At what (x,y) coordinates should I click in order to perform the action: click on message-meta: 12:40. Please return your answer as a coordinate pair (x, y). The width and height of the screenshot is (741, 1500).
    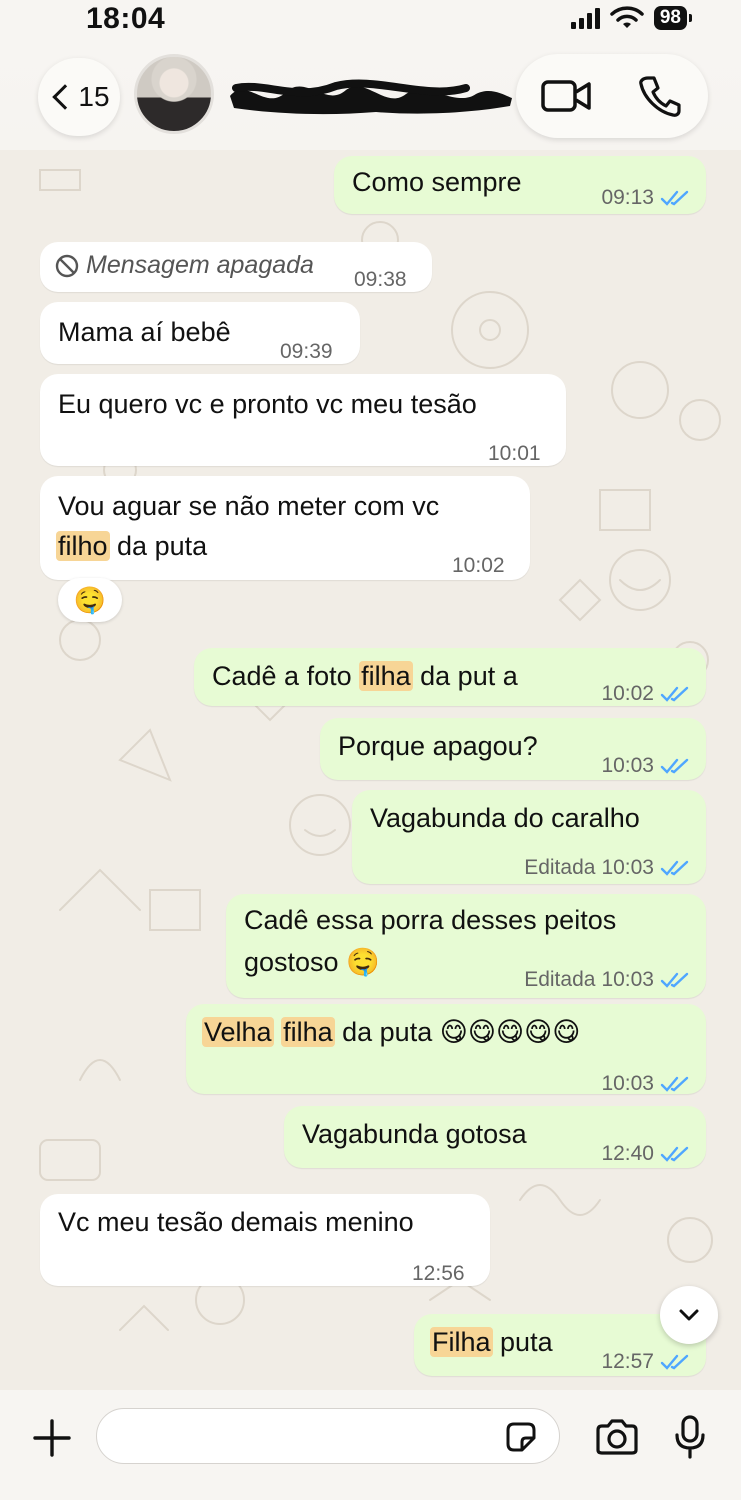
    Looking at the image, I should click on (645, 1154).